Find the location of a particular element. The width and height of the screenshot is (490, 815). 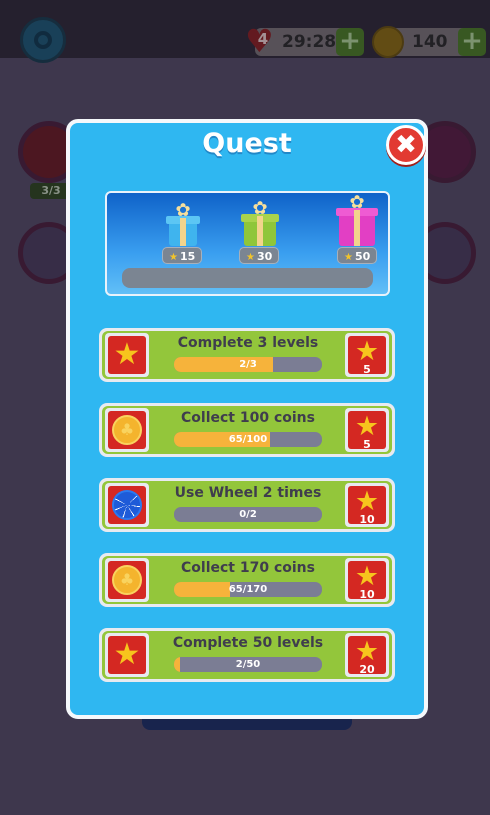

chest-badge: ★ 50 is located at coordinates (357, 255).